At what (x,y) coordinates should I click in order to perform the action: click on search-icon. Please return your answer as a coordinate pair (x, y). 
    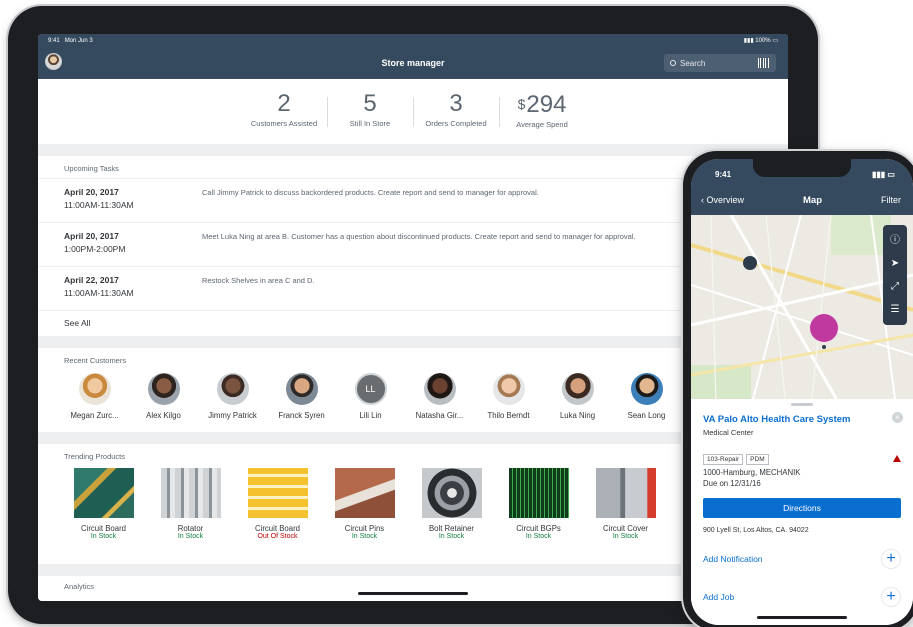
    Looking at the image, I should click on (673, 63).